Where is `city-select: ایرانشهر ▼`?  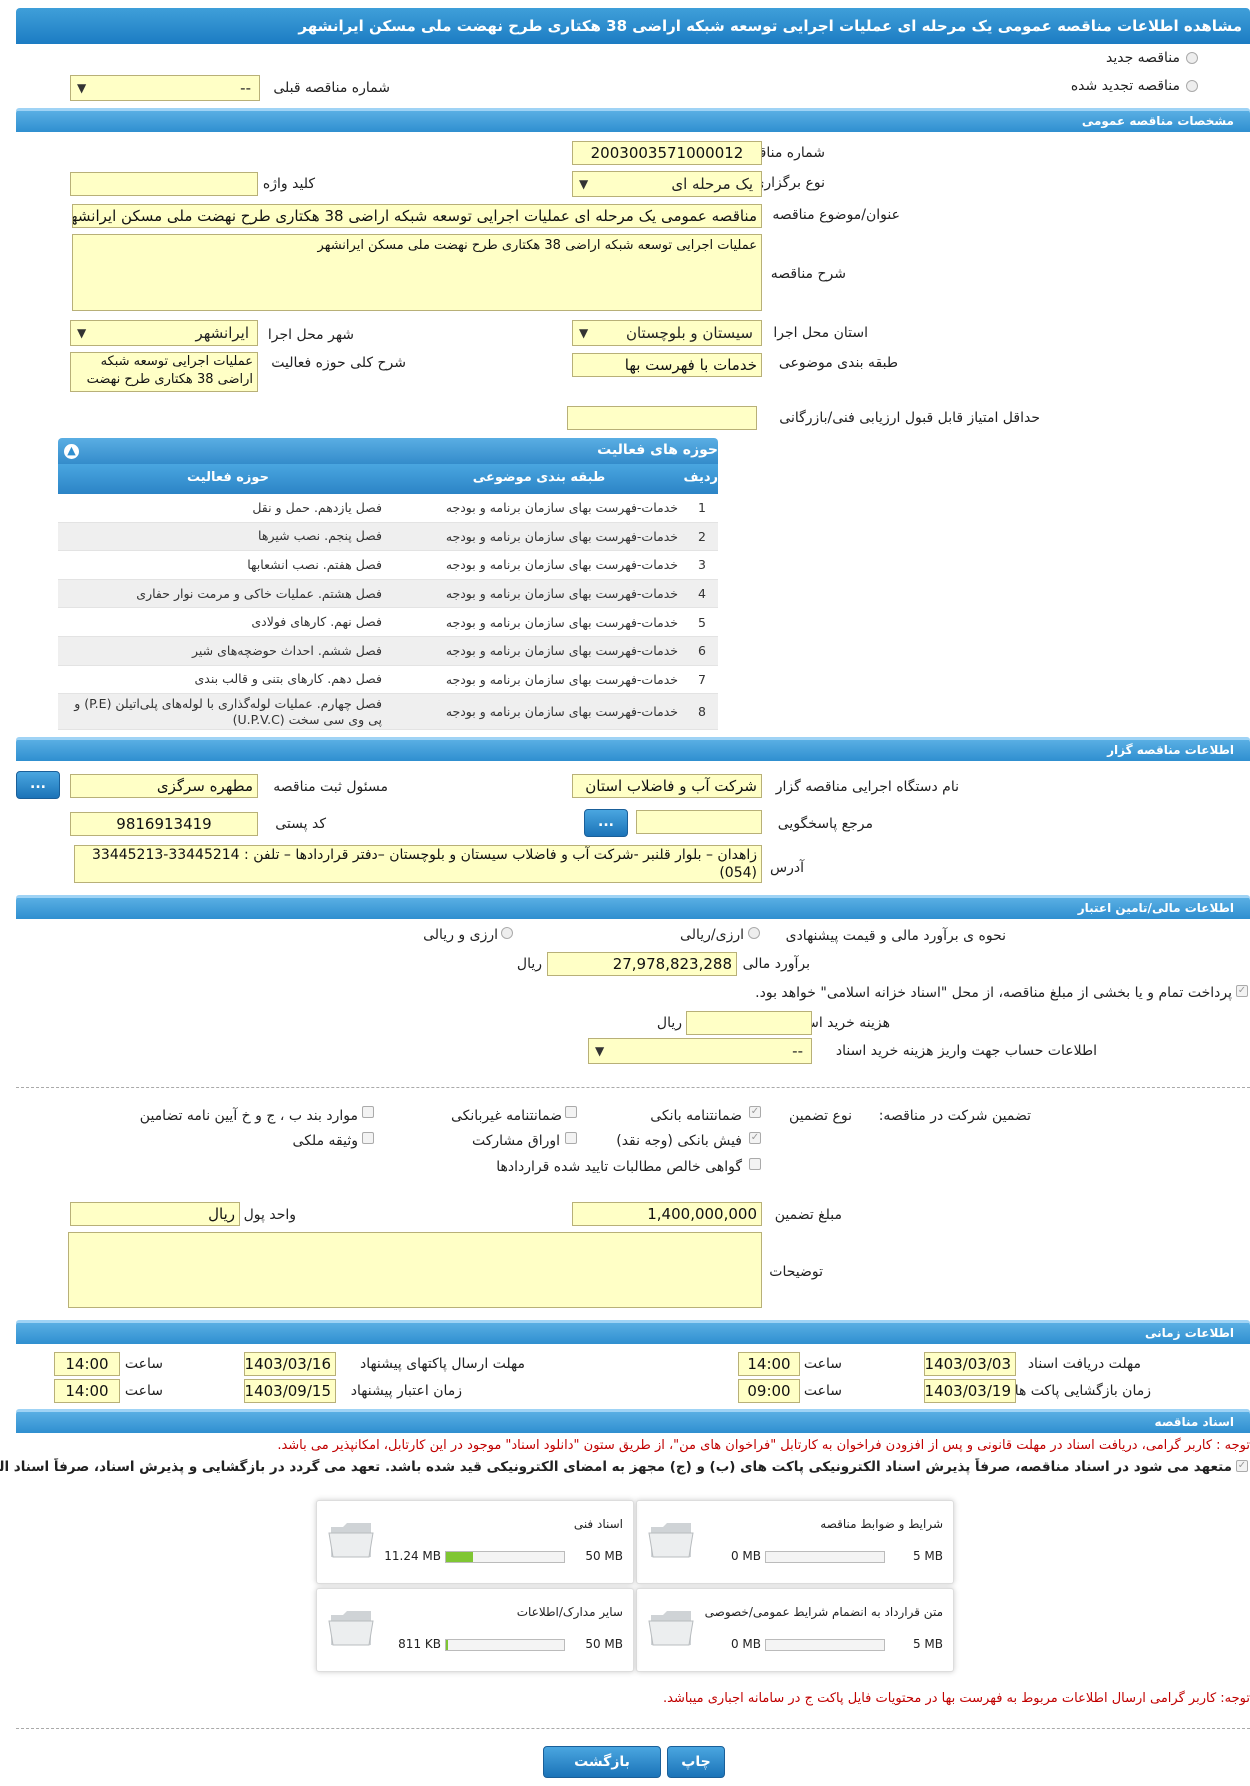 city-select: ایرانشهر ▼ is located at coordinates (164, 333).